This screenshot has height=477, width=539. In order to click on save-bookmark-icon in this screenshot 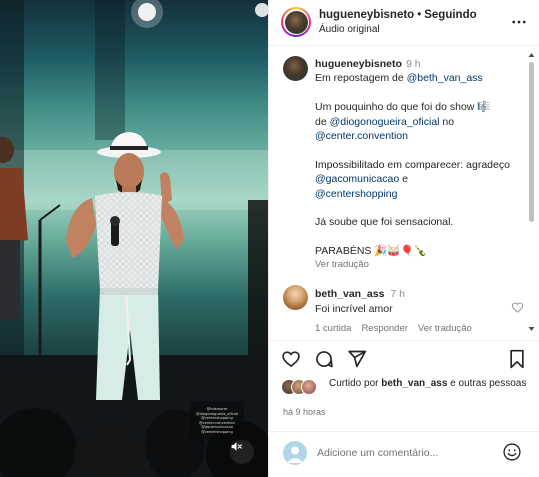, I will do `click(517, 359)`.